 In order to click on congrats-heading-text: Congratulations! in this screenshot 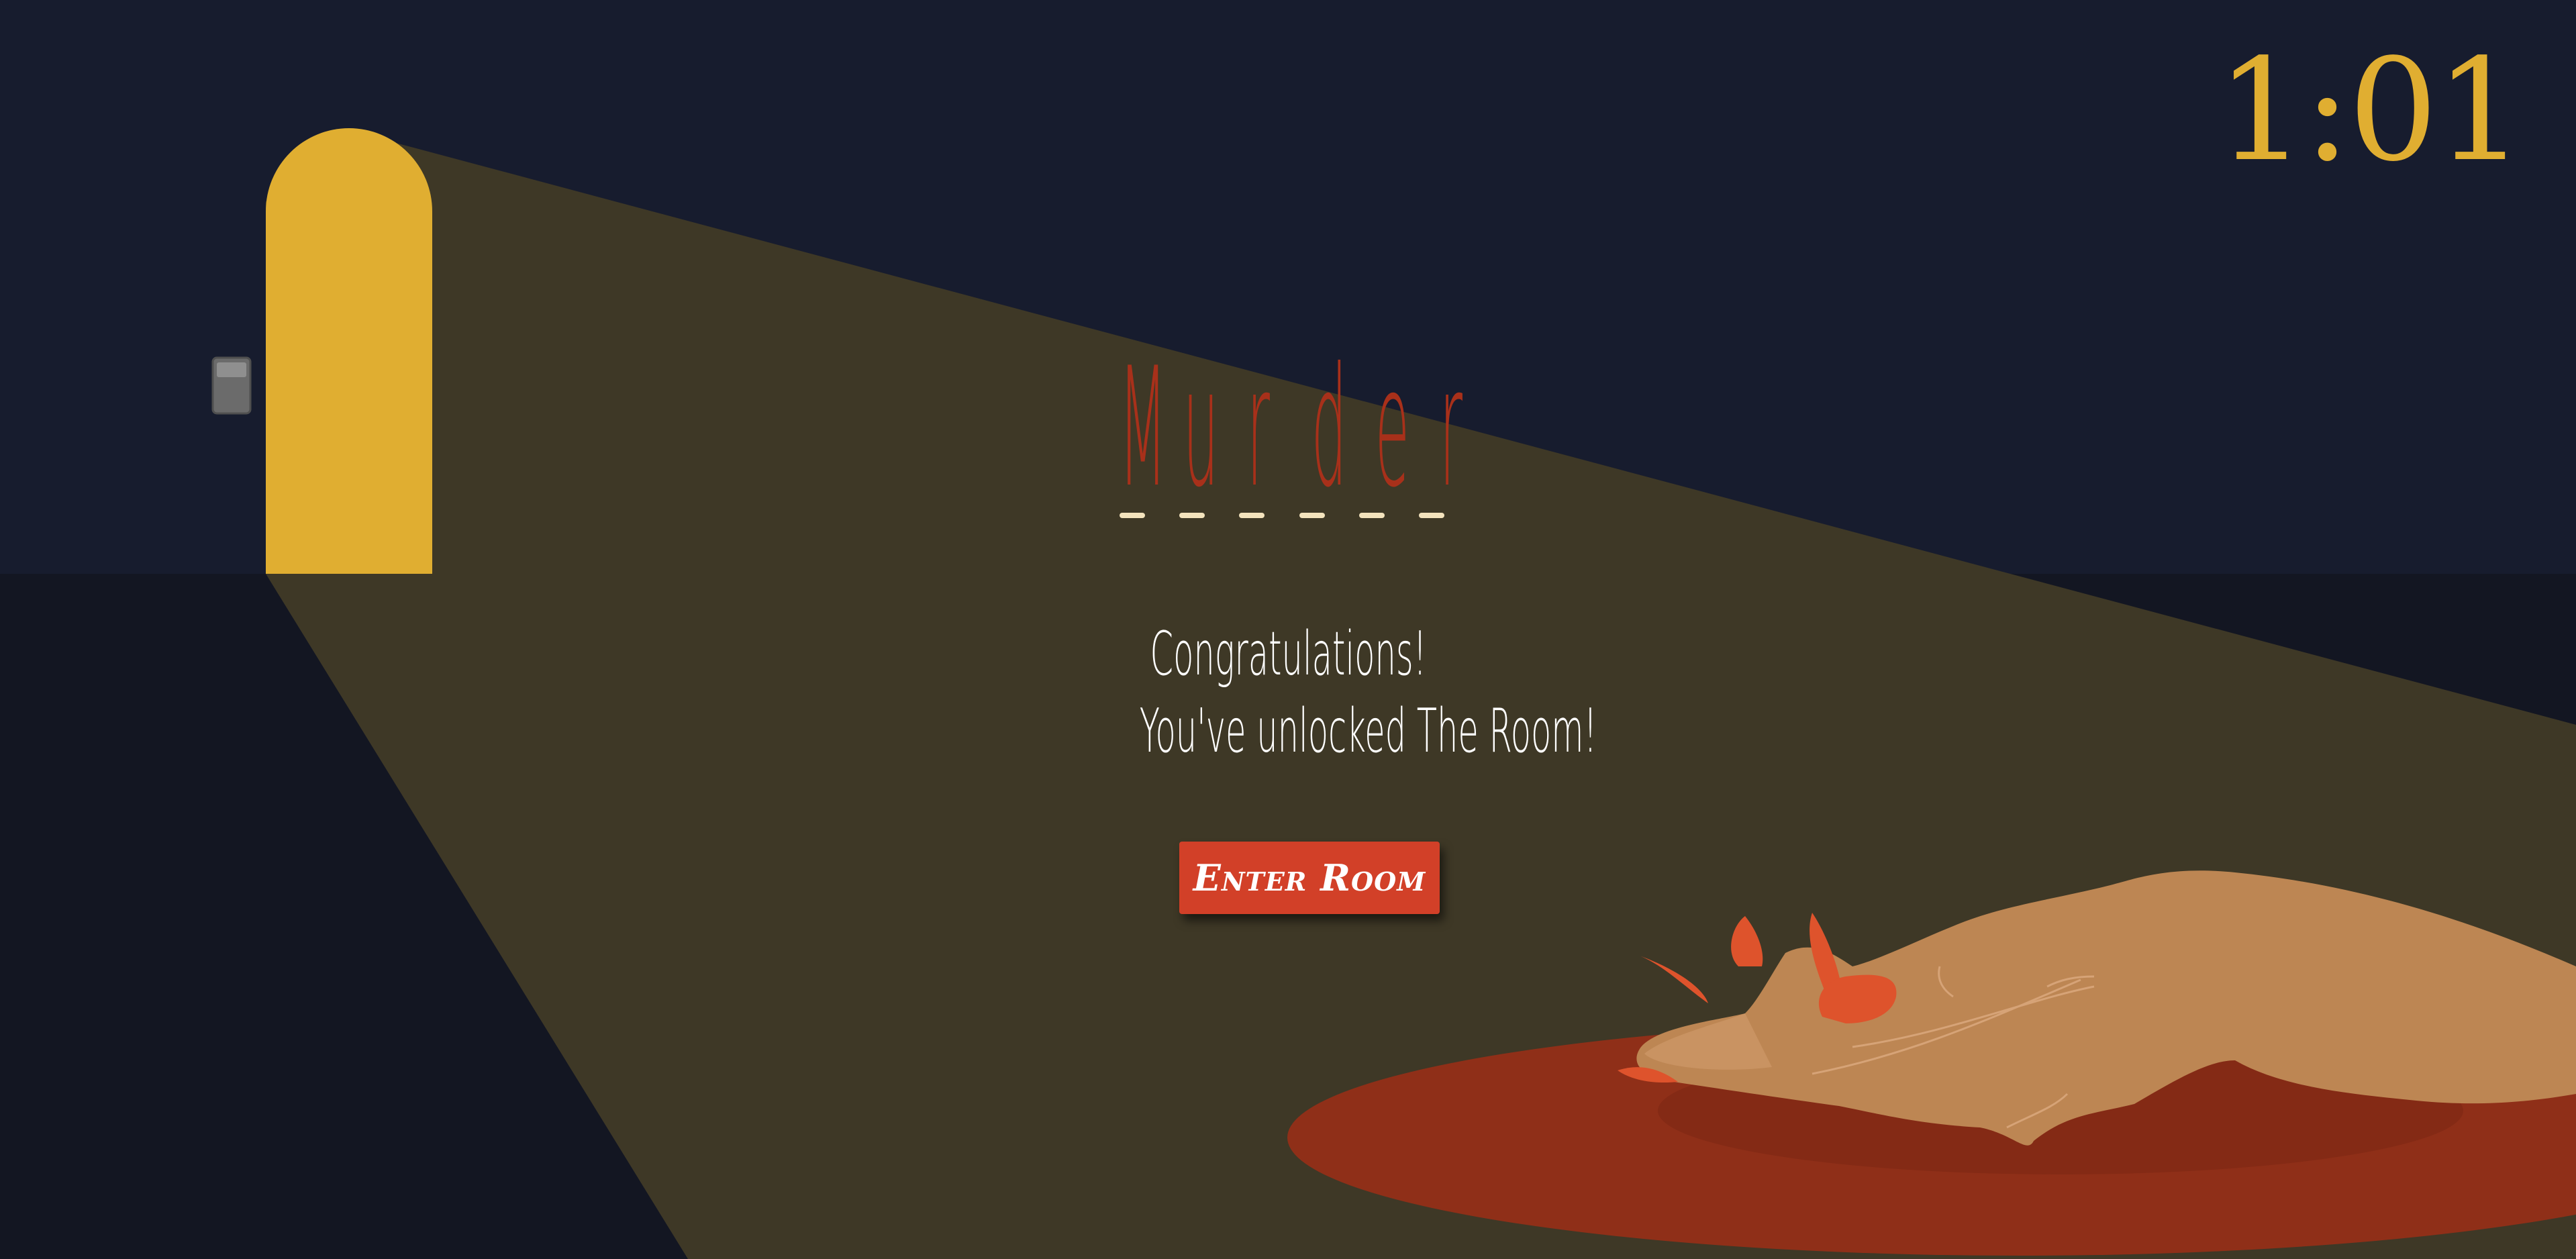, I will do `click(1288, 654)`.